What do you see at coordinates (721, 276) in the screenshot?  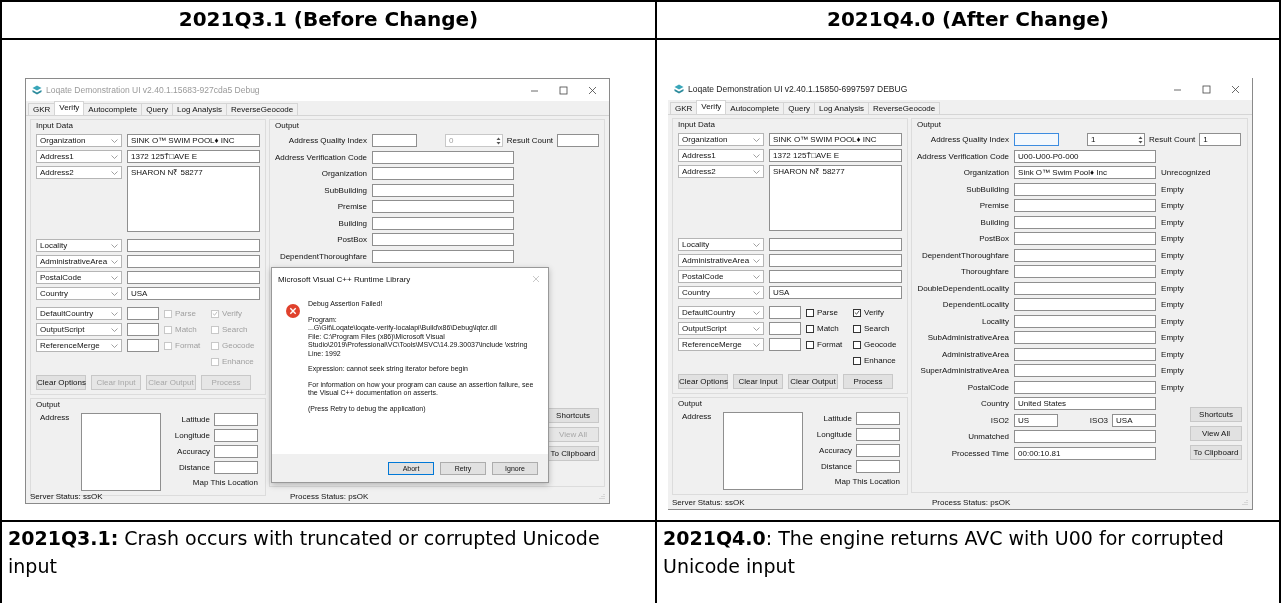 I see `dropdown: PostalCode` at bounding box center [721, 276].